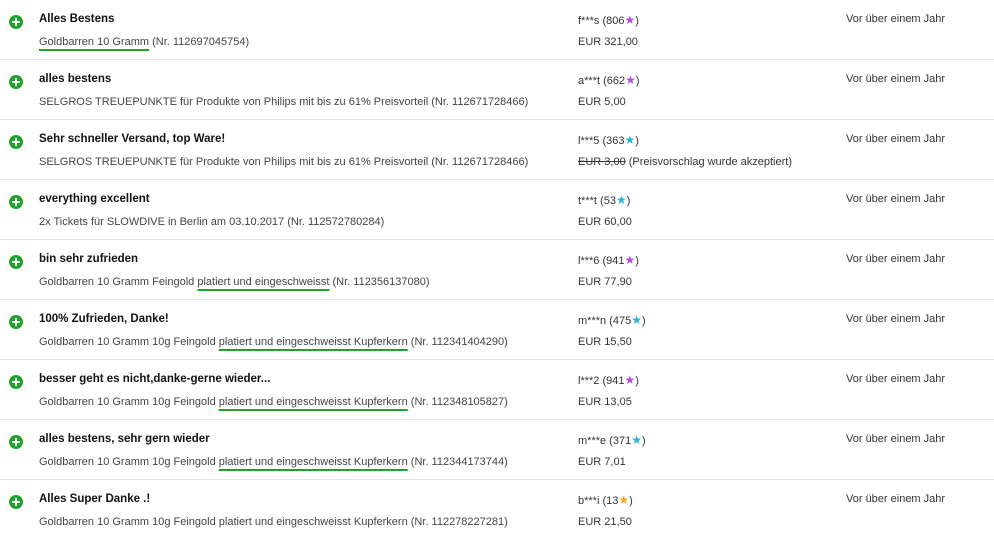  I want to click on buyer-score: 806, so click(615, 21).